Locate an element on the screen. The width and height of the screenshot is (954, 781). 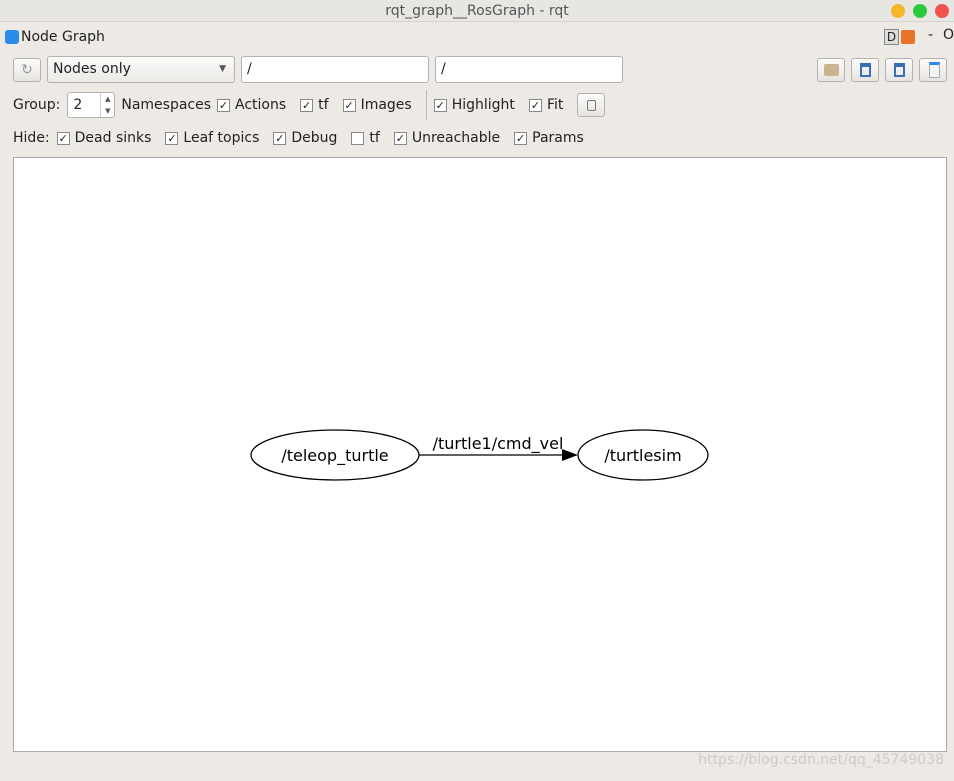
hide-dead-sinks-checkbox: ✓ Dead sinks is located at coordinates (103, 138).